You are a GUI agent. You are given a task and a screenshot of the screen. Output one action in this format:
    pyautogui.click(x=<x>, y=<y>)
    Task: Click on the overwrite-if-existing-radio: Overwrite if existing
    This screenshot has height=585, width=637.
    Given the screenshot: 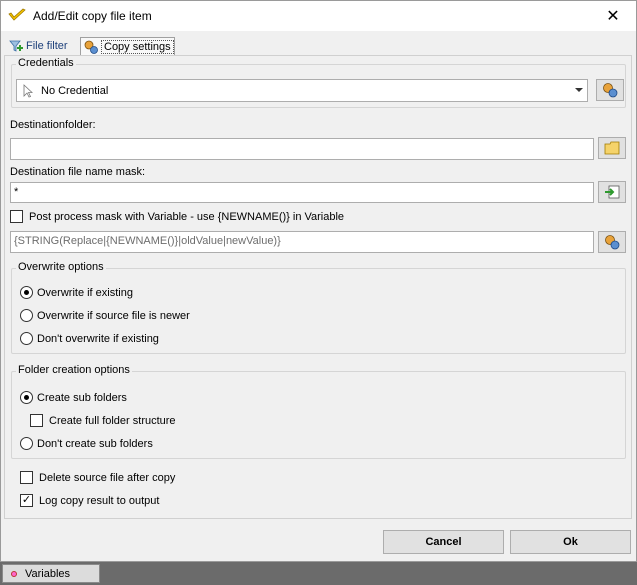 What is the action you would take?
    pyautogui.click(x=76, y=292)
    